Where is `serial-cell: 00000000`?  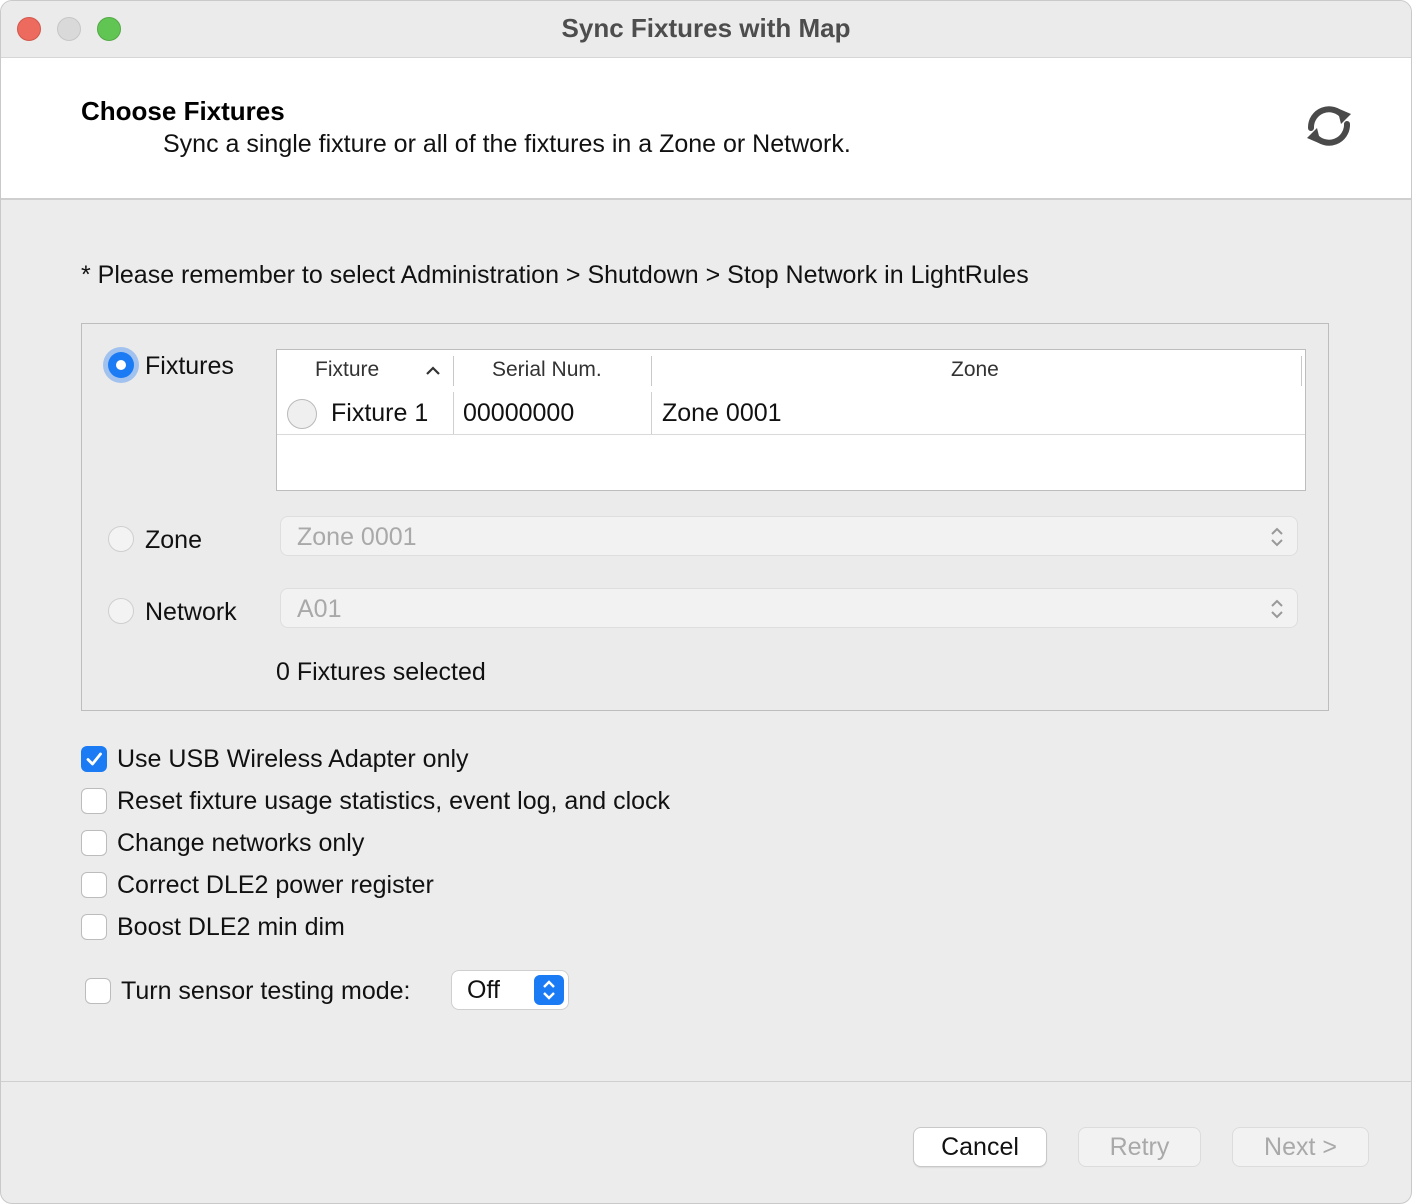
serial-cell: 00000000 is located at coordinates (519, 413).